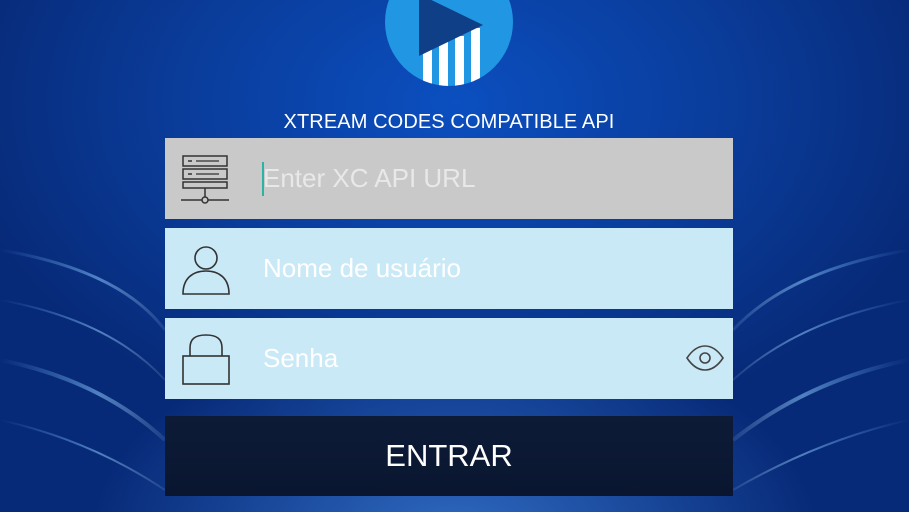 This screenshot has height=512, width=909. Describe the element at coordinates (705, 358) in the screenshot. I see `eye-icon` at that location.